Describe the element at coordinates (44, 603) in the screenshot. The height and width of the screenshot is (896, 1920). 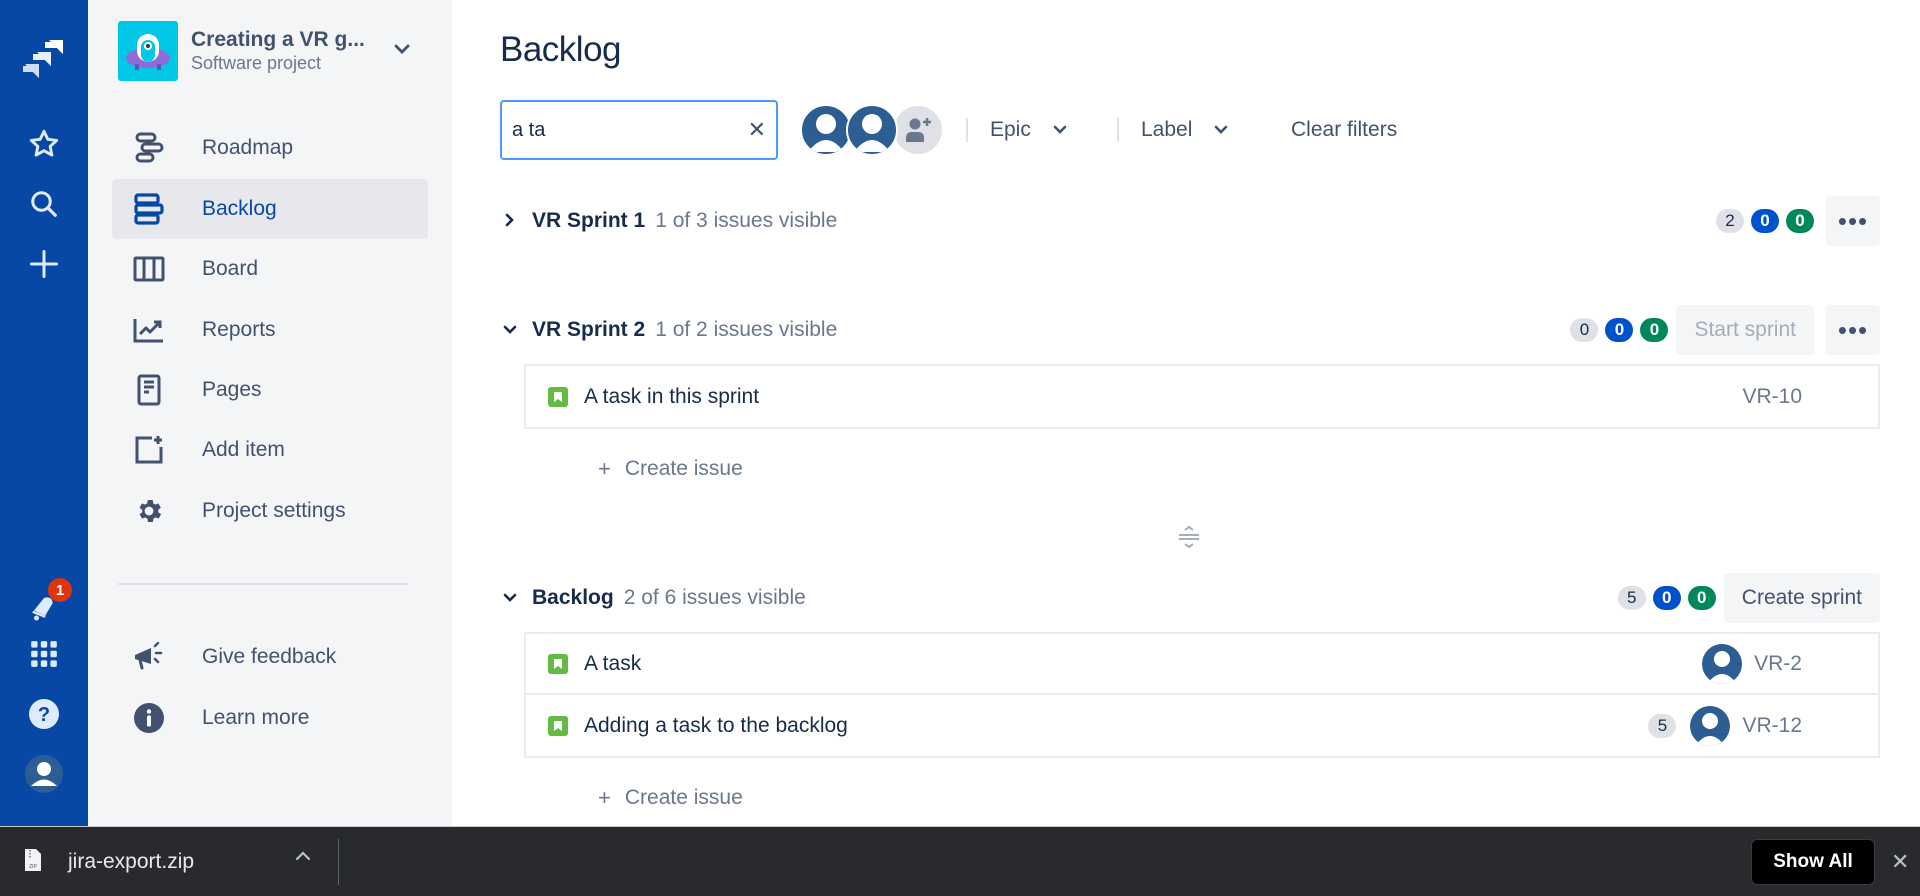
I see `notification-icon: 1` at that location.